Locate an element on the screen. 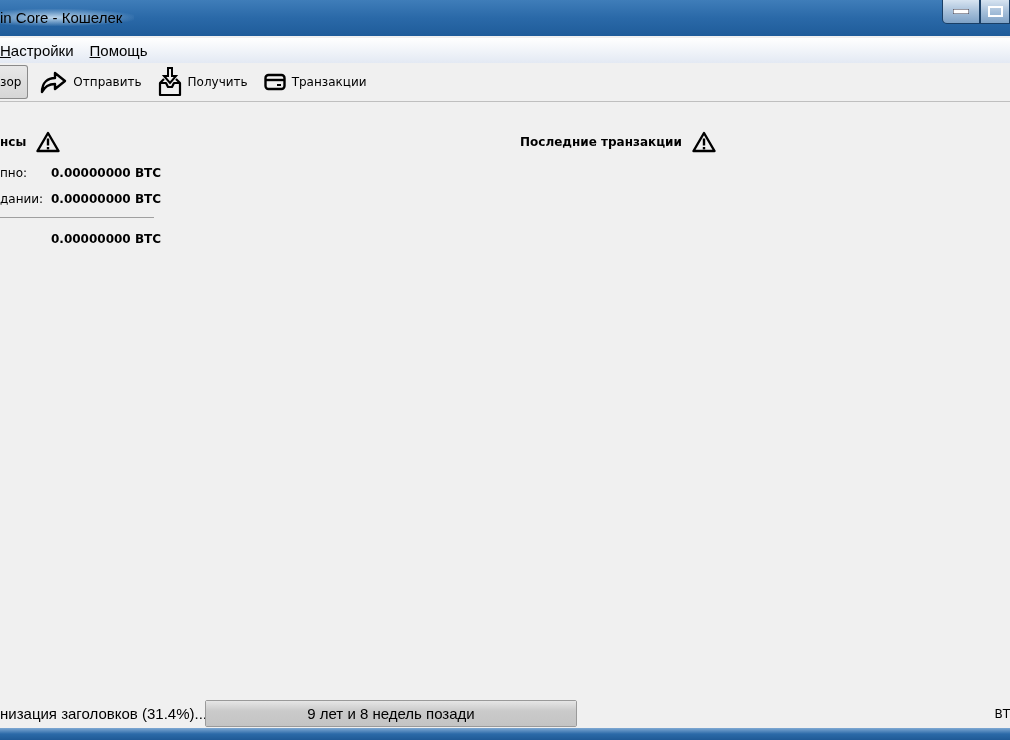 This screenshot has width=1010, height=740. section-title: Последние транзакции is located at coordinates (601, 142).